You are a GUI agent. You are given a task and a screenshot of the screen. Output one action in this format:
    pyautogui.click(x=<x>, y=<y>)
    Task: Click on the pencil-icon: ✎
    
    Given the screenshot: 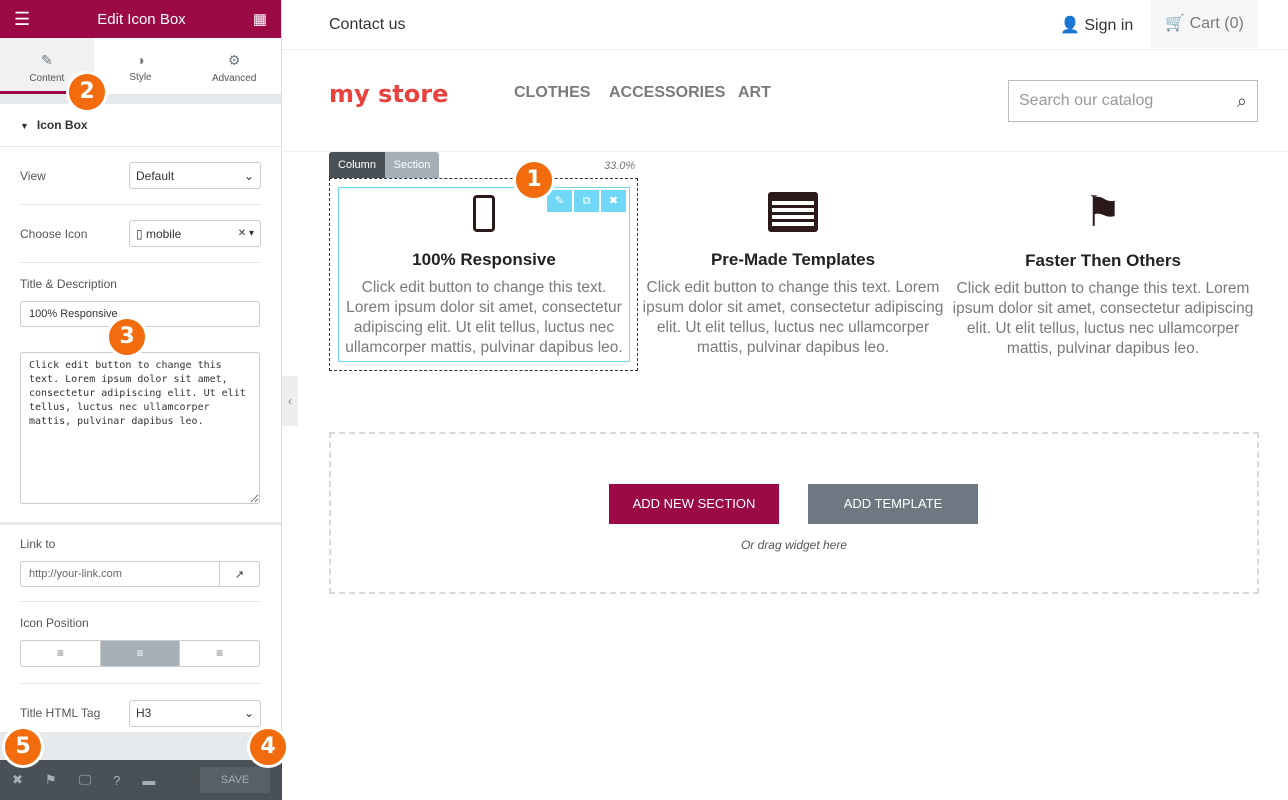 What is the action you would take?
    pyautogui.click(x=46, y=60)
    